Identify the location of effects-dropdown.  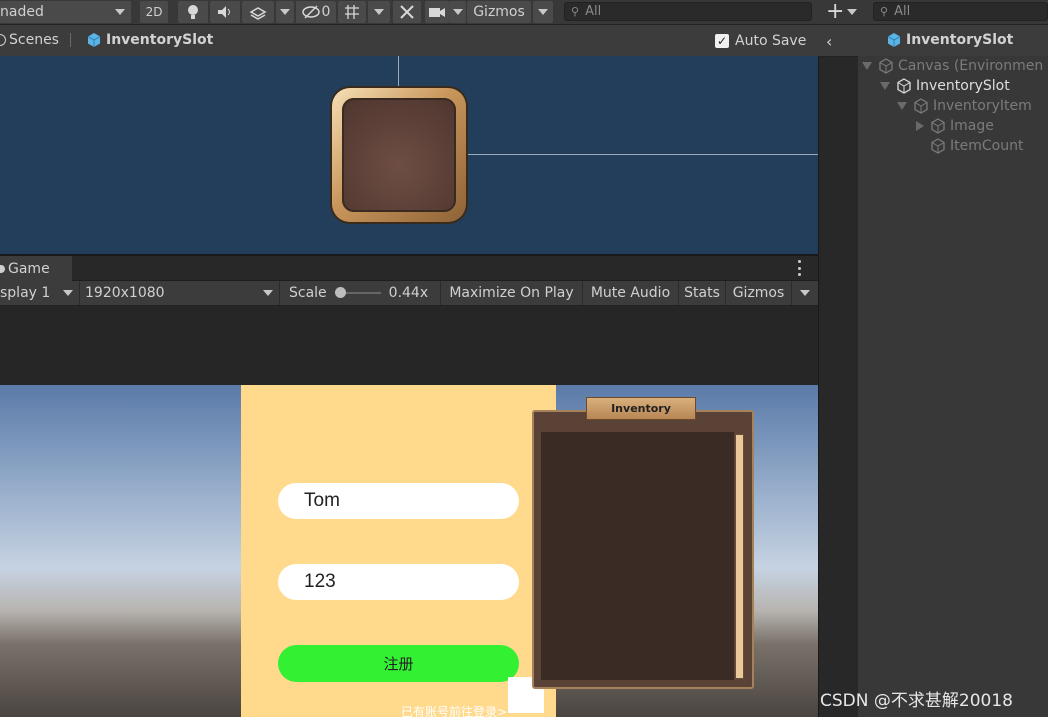
(285, 12).